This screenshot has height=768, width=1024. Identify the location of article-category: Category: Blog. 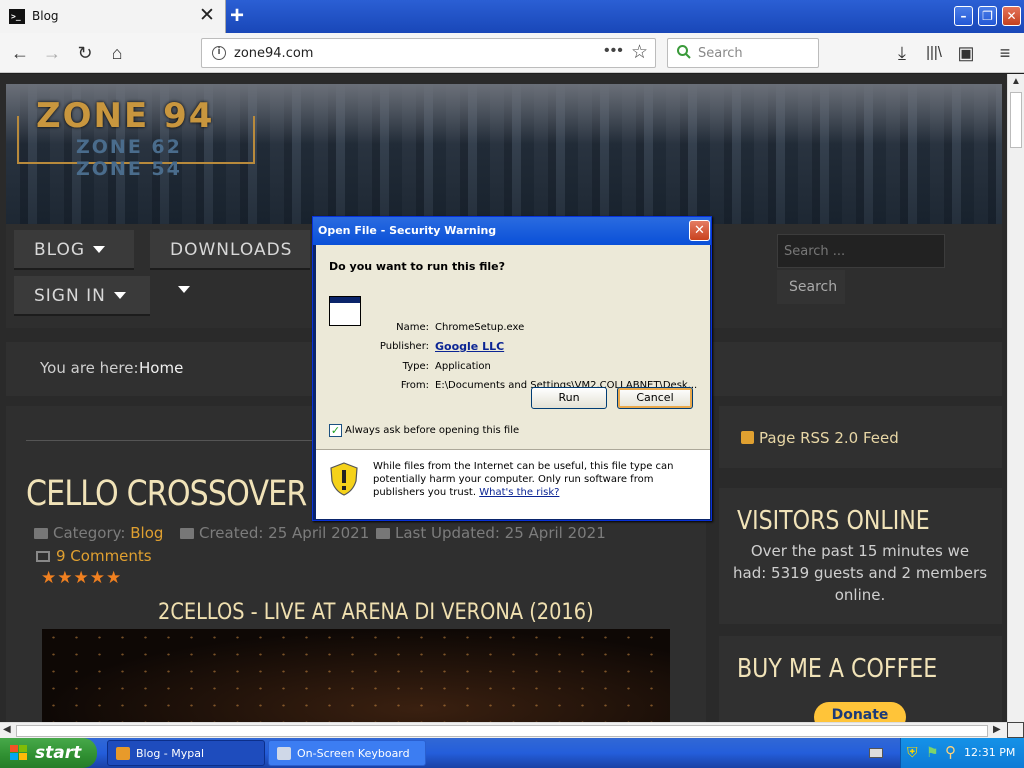
(98, 533).